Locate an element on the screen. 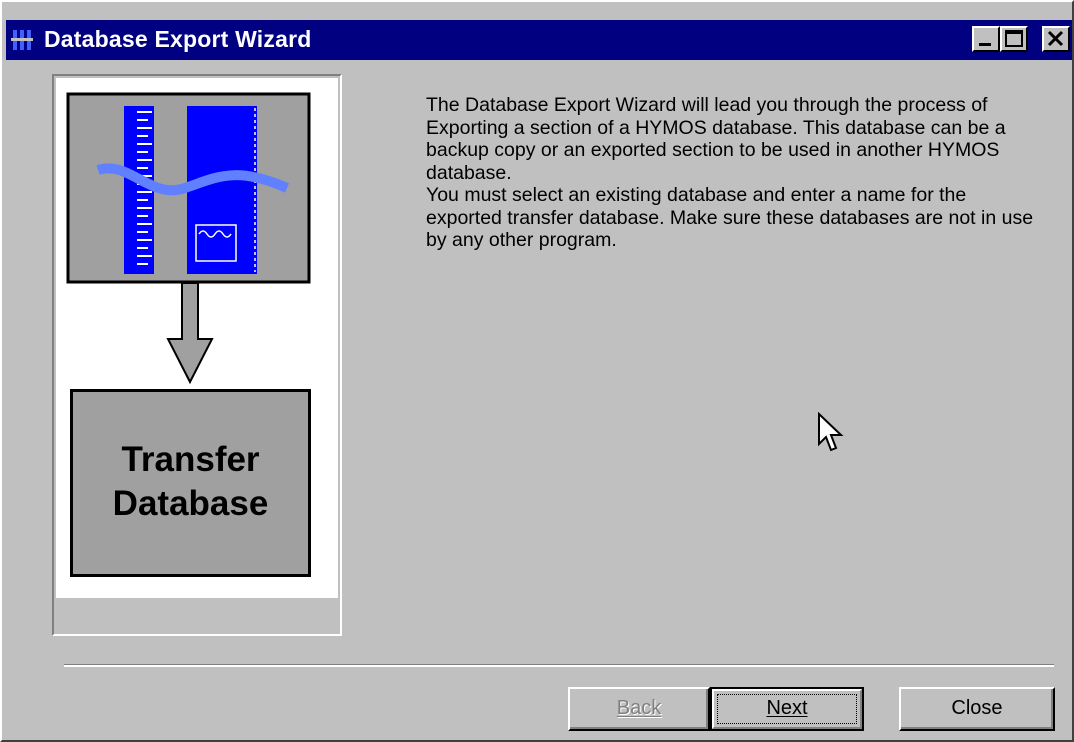 The height and width of the screenshot is (742, 1074). close-button-label: Close is located at coordinates (977, 708).